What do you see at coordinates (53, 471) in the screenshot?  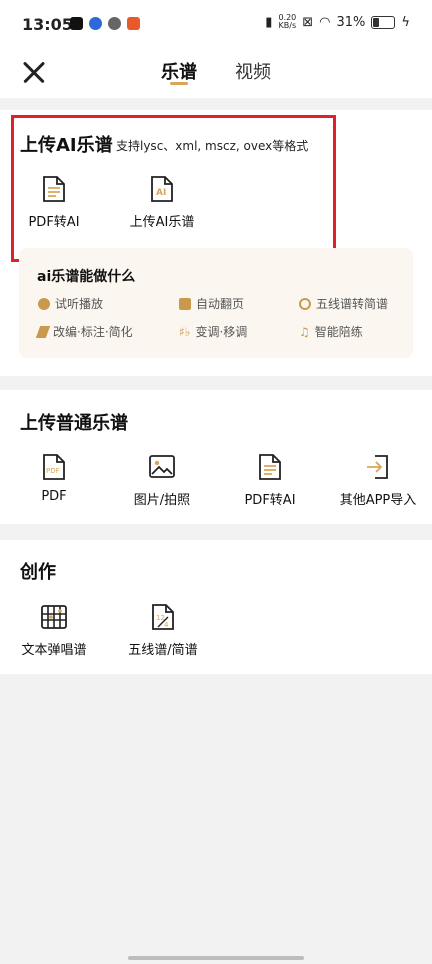 I see `svg-text: PDF` at bounding box center [53, 471].